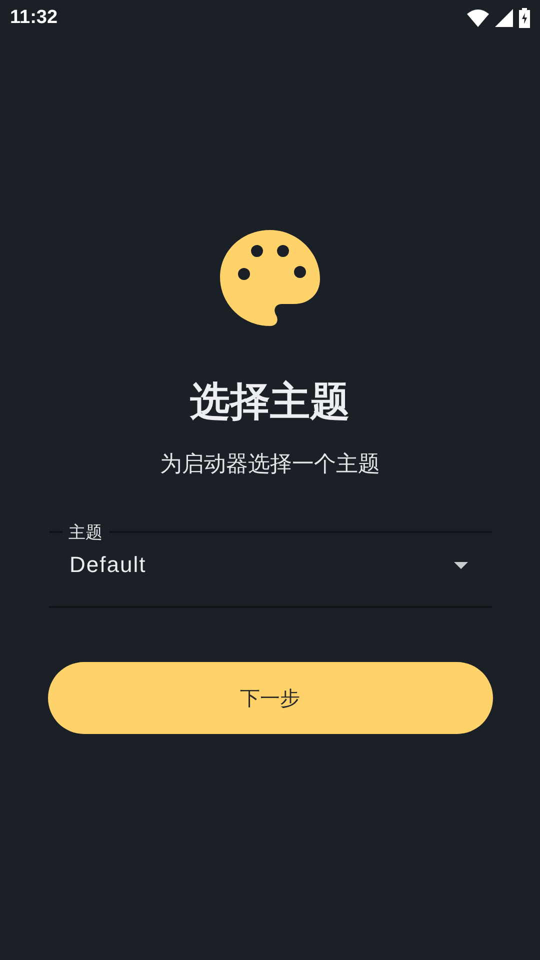 This screenshot has width=540, height=960. What do you see at coordinates (461, 565) in the screenshot?
I see `caret-icon` at bounding box center [461, 565].